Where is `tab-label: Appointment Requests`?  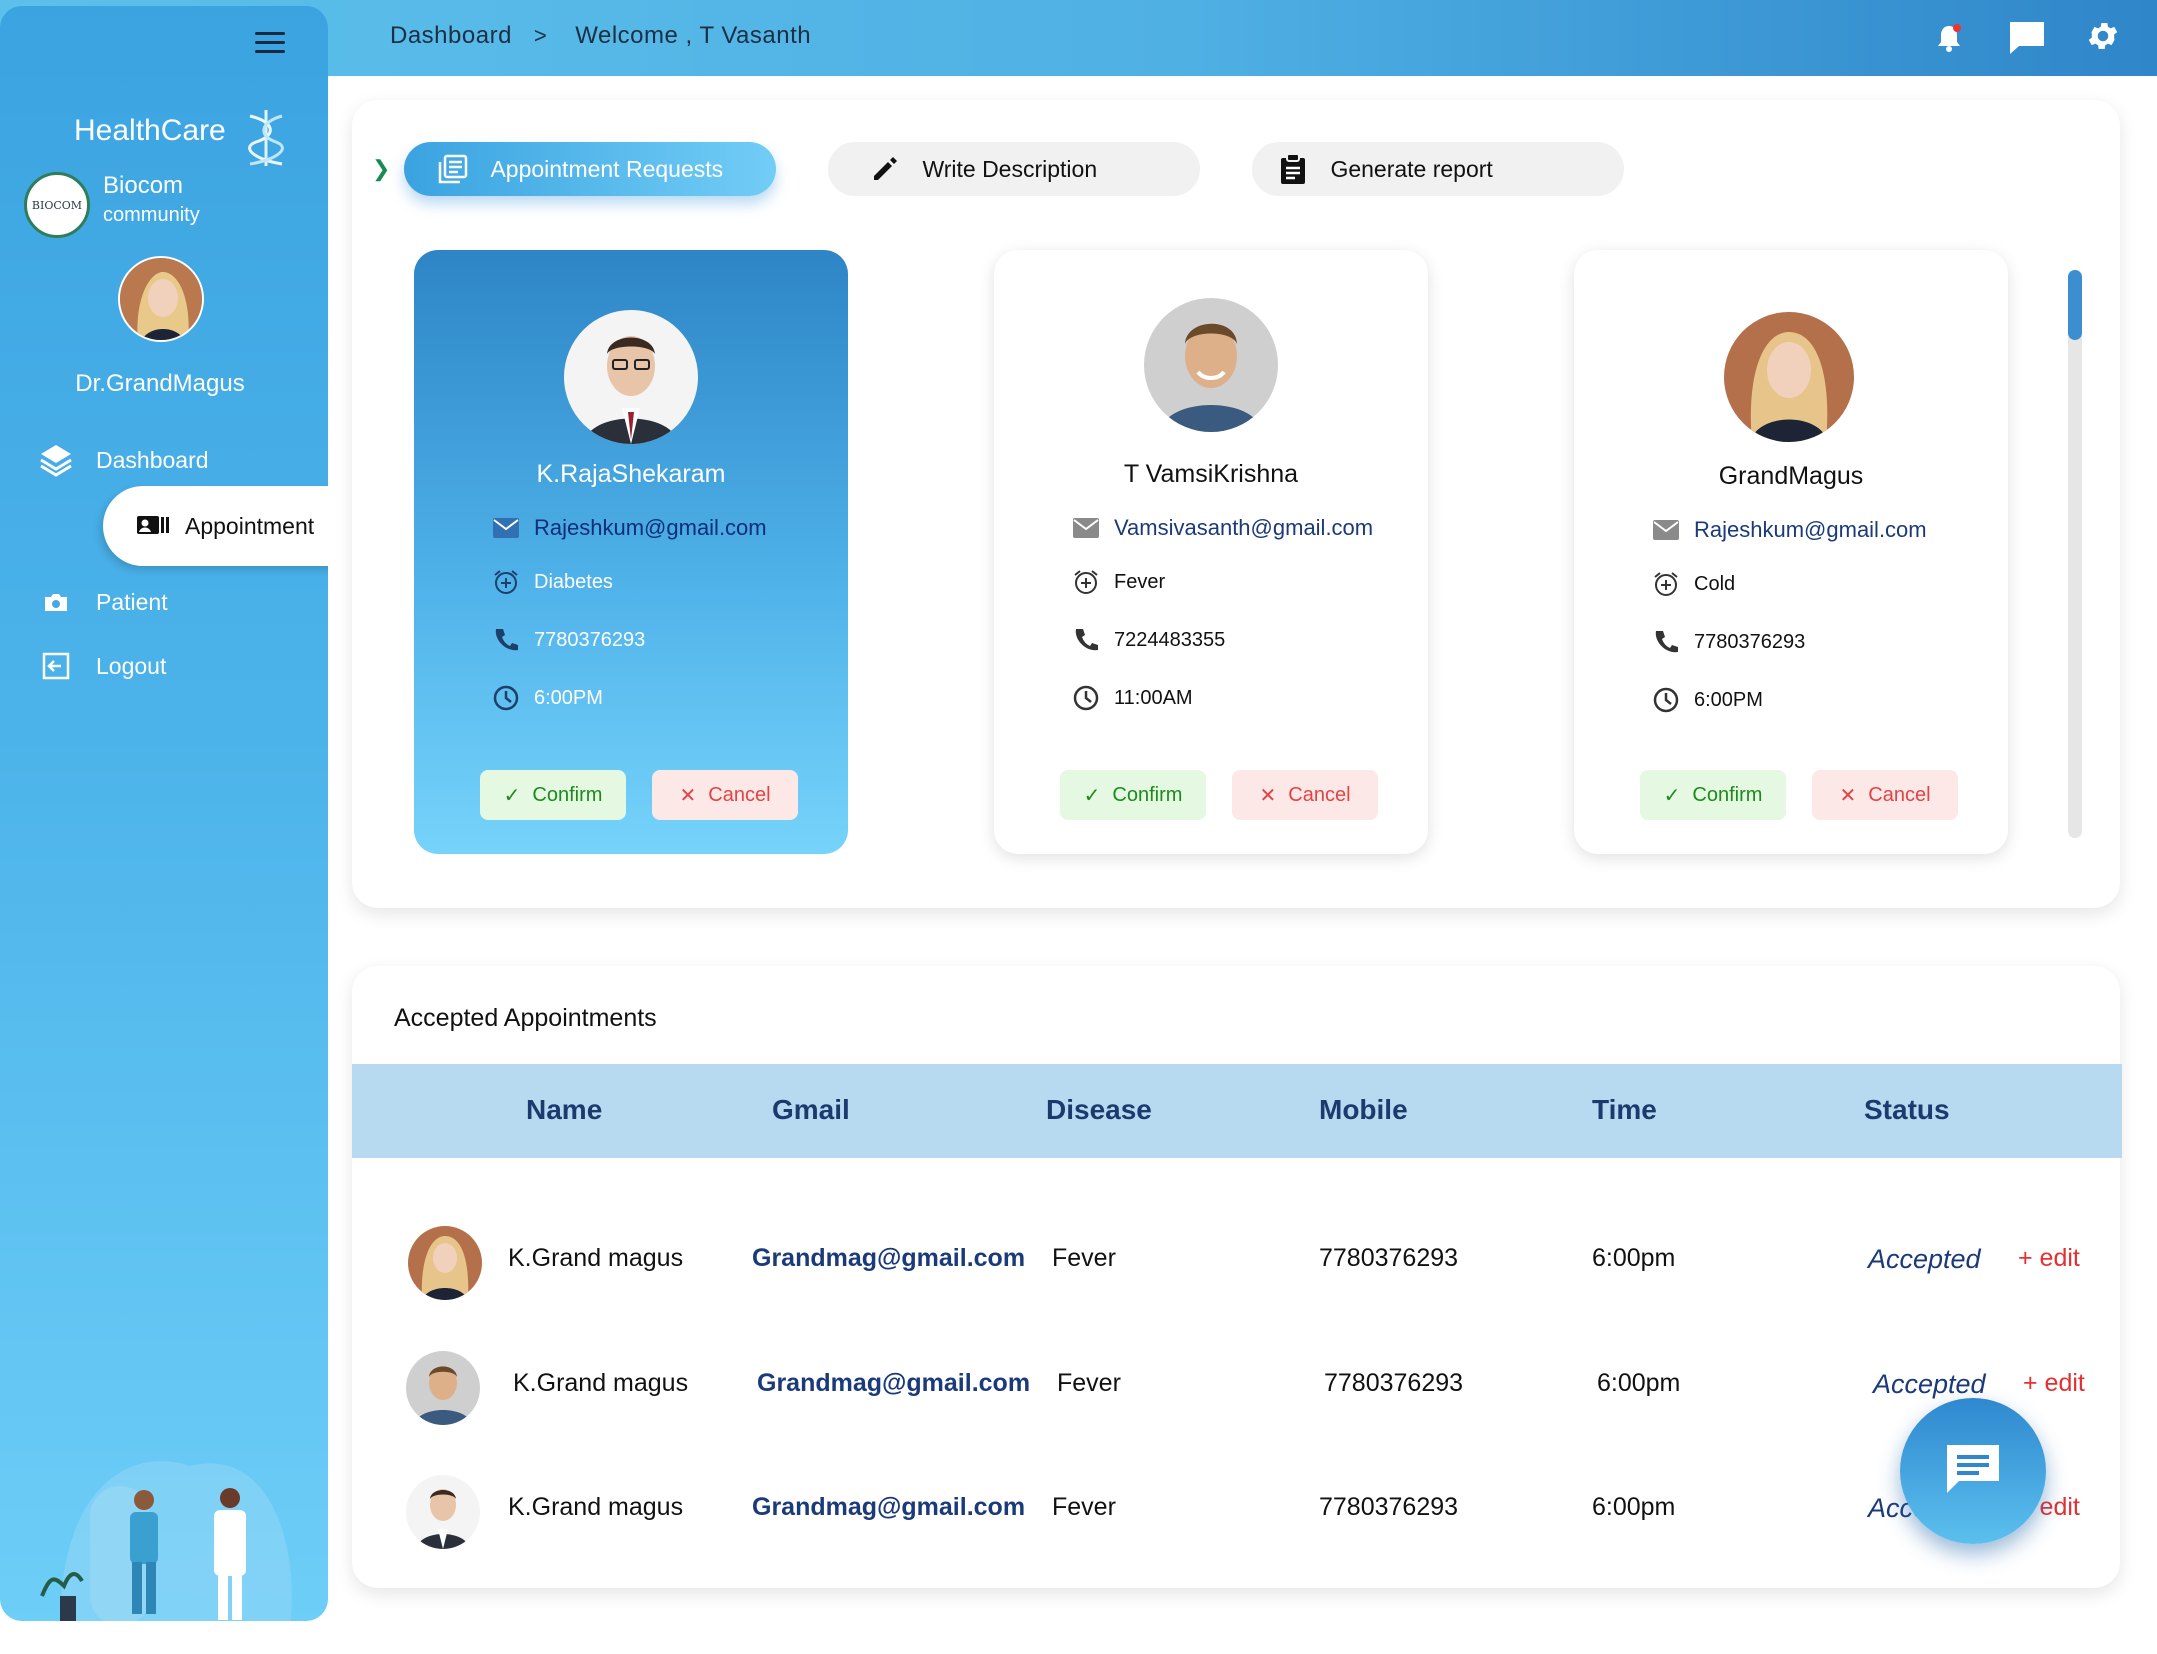
tab-label: Appointment Requests is located at coordinates (607, 168).